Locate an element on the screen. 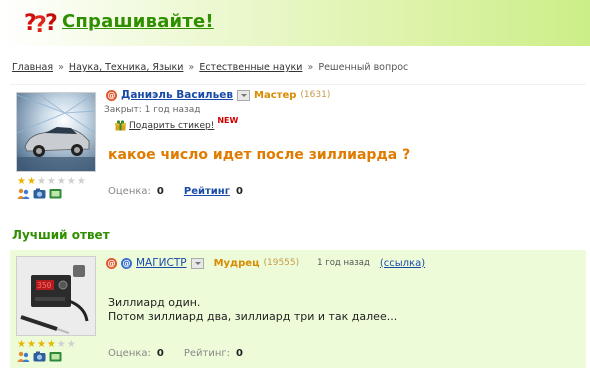 Image resolution: width=590 pixels, height=380 pixels. soldering-station-image: 350 is located at coordinates (56, 296).